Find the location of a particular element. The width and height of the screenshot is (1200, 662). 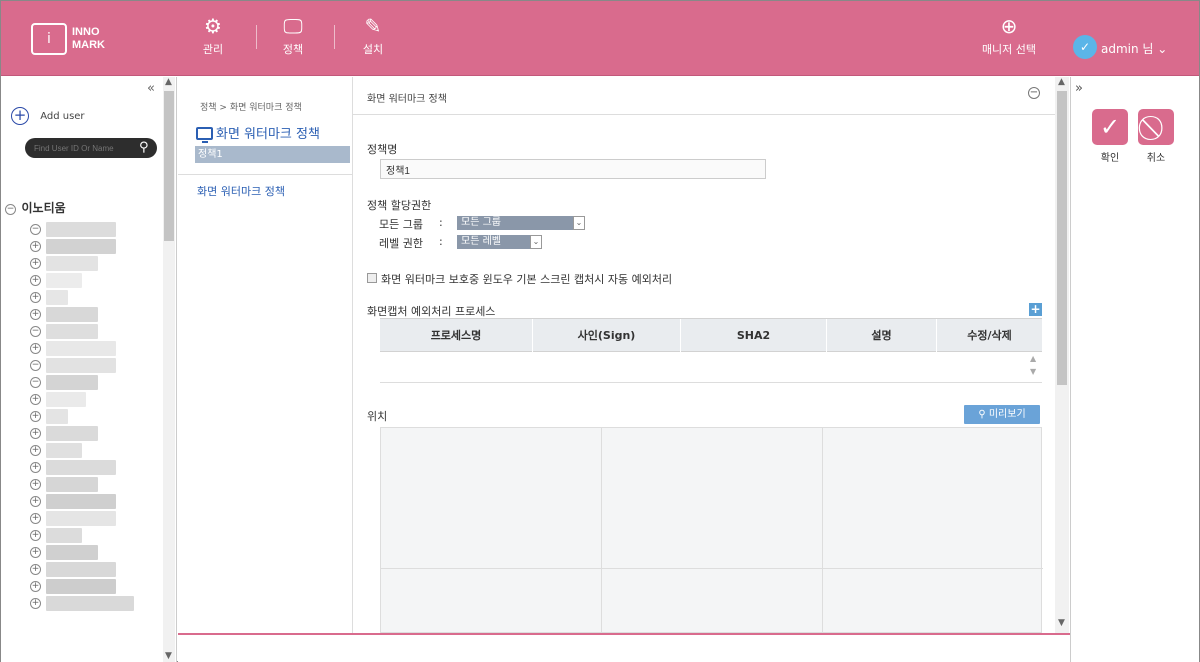

group-select: 모든 그룹 is located at coordinates (516, 223).